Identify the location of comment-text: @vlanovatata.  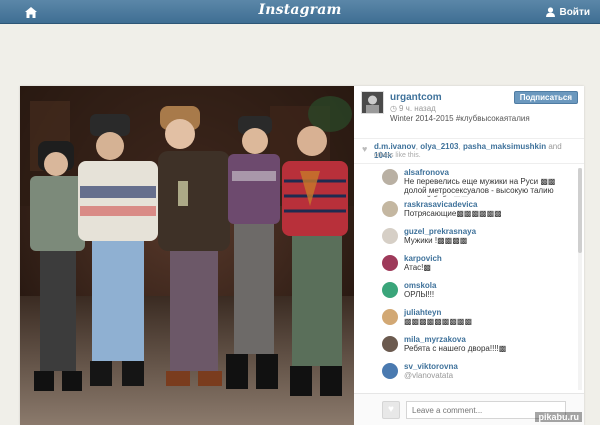
(429, 375).